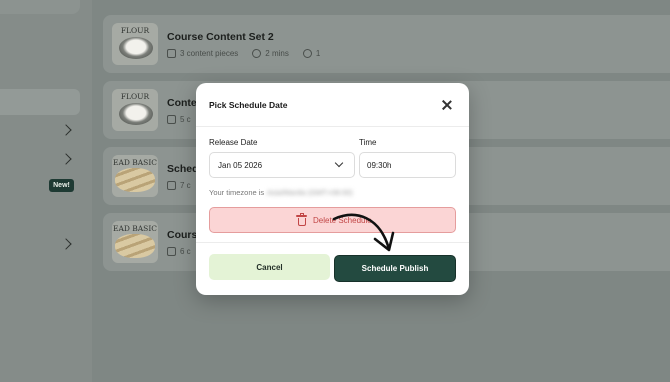  Describe the element at coordinates (61, 185) in the screenshot. I see `new-badge: New!` at that location.